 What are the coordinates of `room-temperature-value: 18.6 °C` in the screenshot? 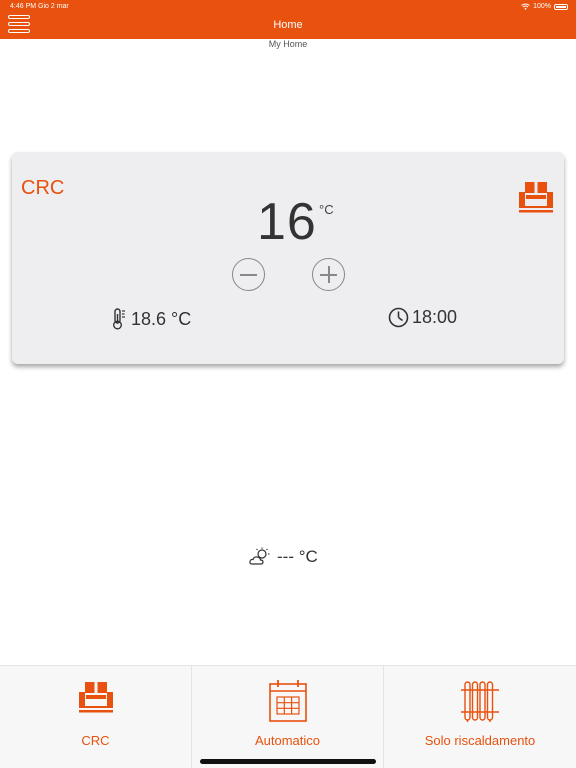 It's located at (161, 318).